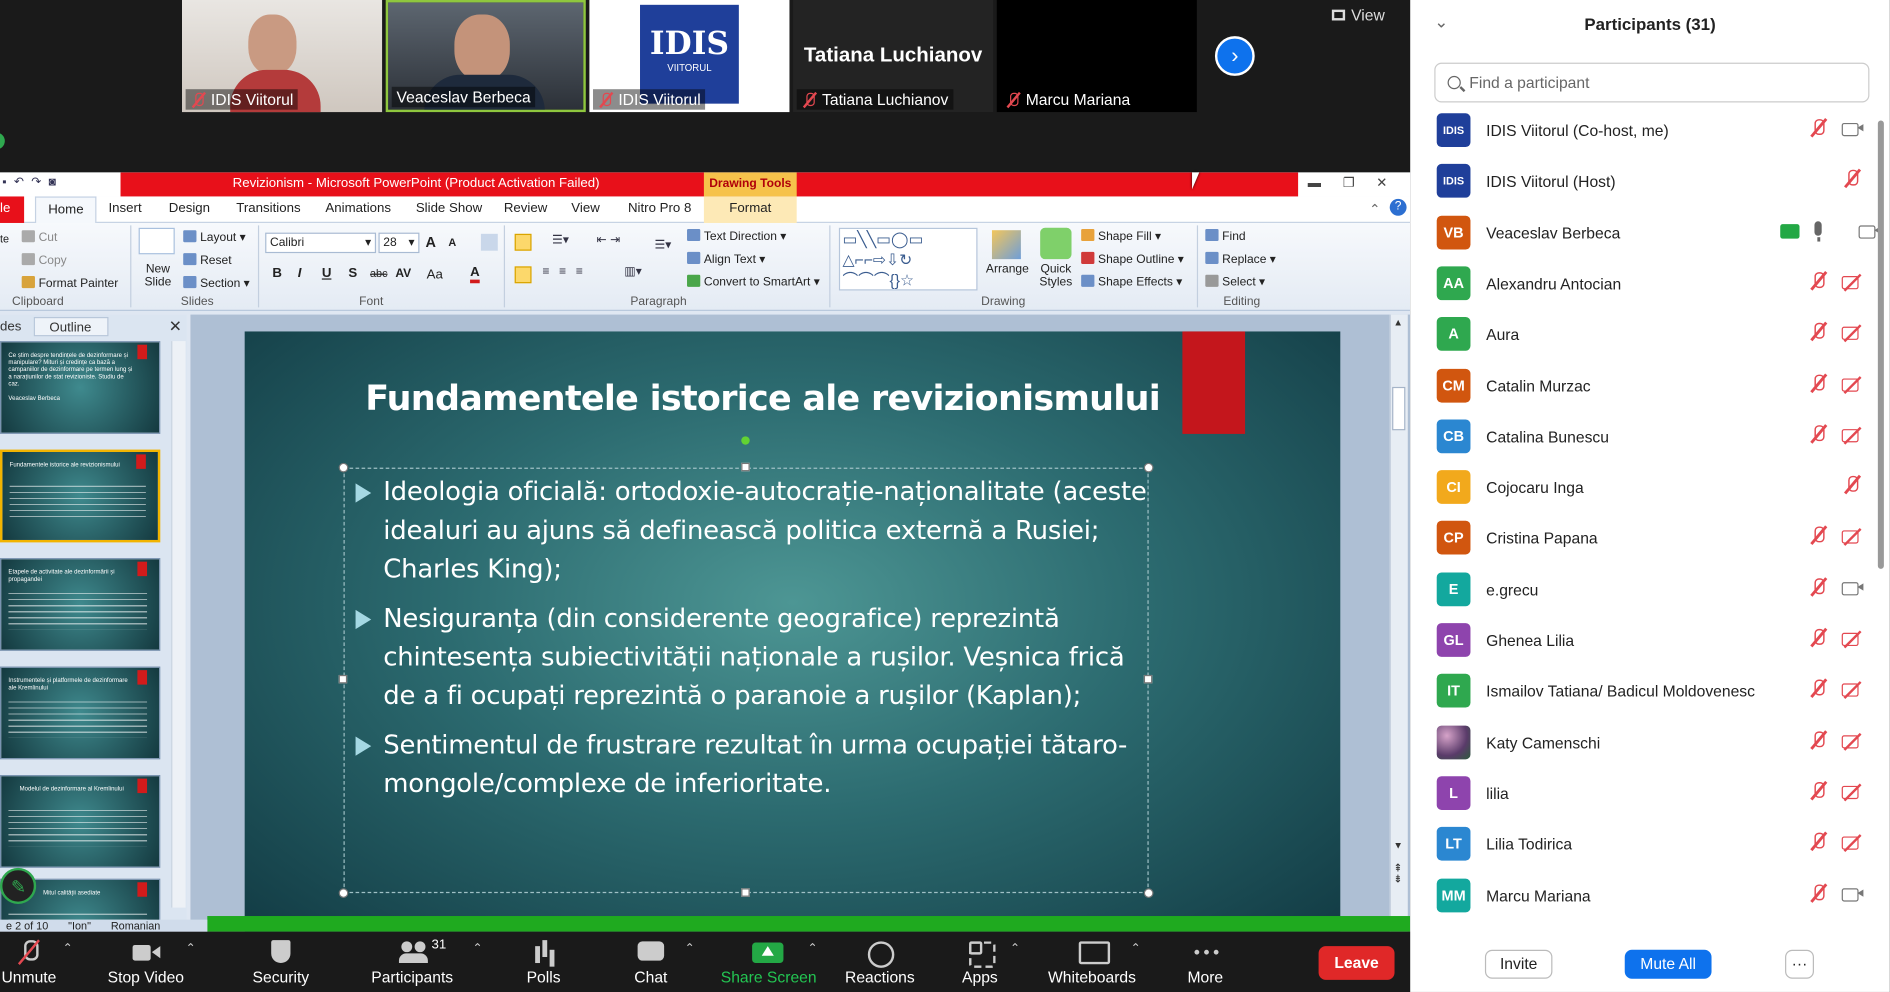  Describe the element at coordinates (1205, 962) in the screenshot. I see `more-button: More` at that location.